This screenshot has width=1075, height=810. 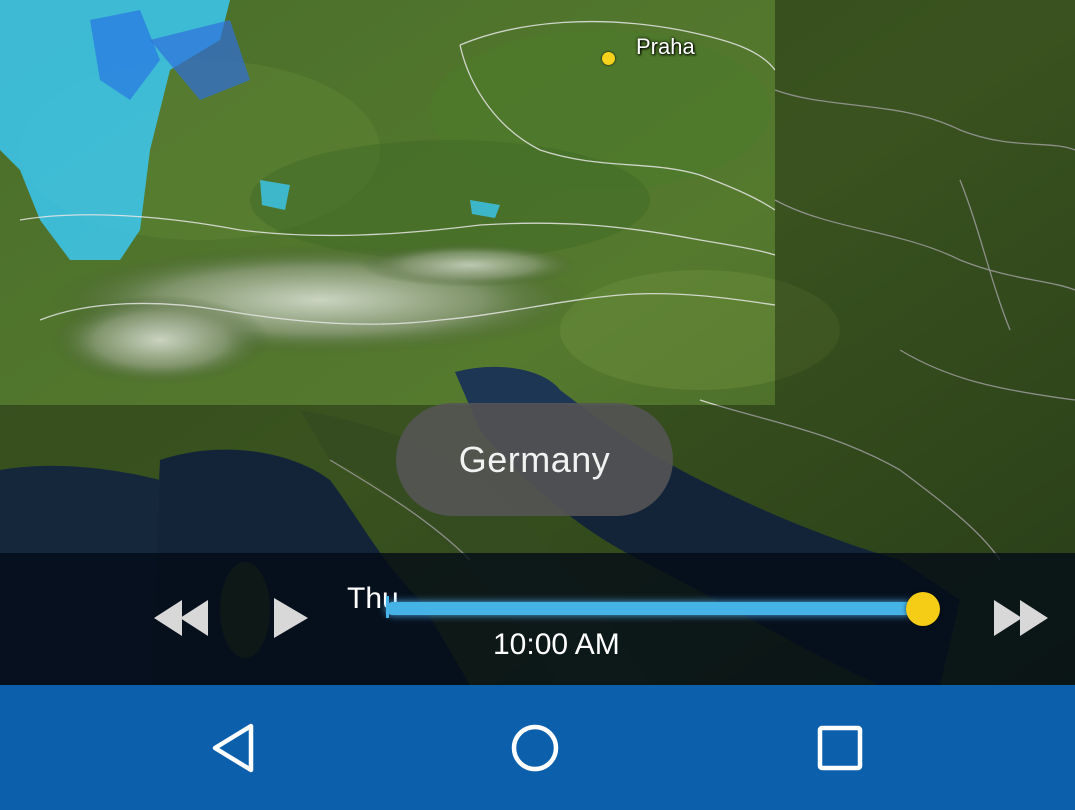 I want to click on region-toast: Germany, so click(x=534, y=459).